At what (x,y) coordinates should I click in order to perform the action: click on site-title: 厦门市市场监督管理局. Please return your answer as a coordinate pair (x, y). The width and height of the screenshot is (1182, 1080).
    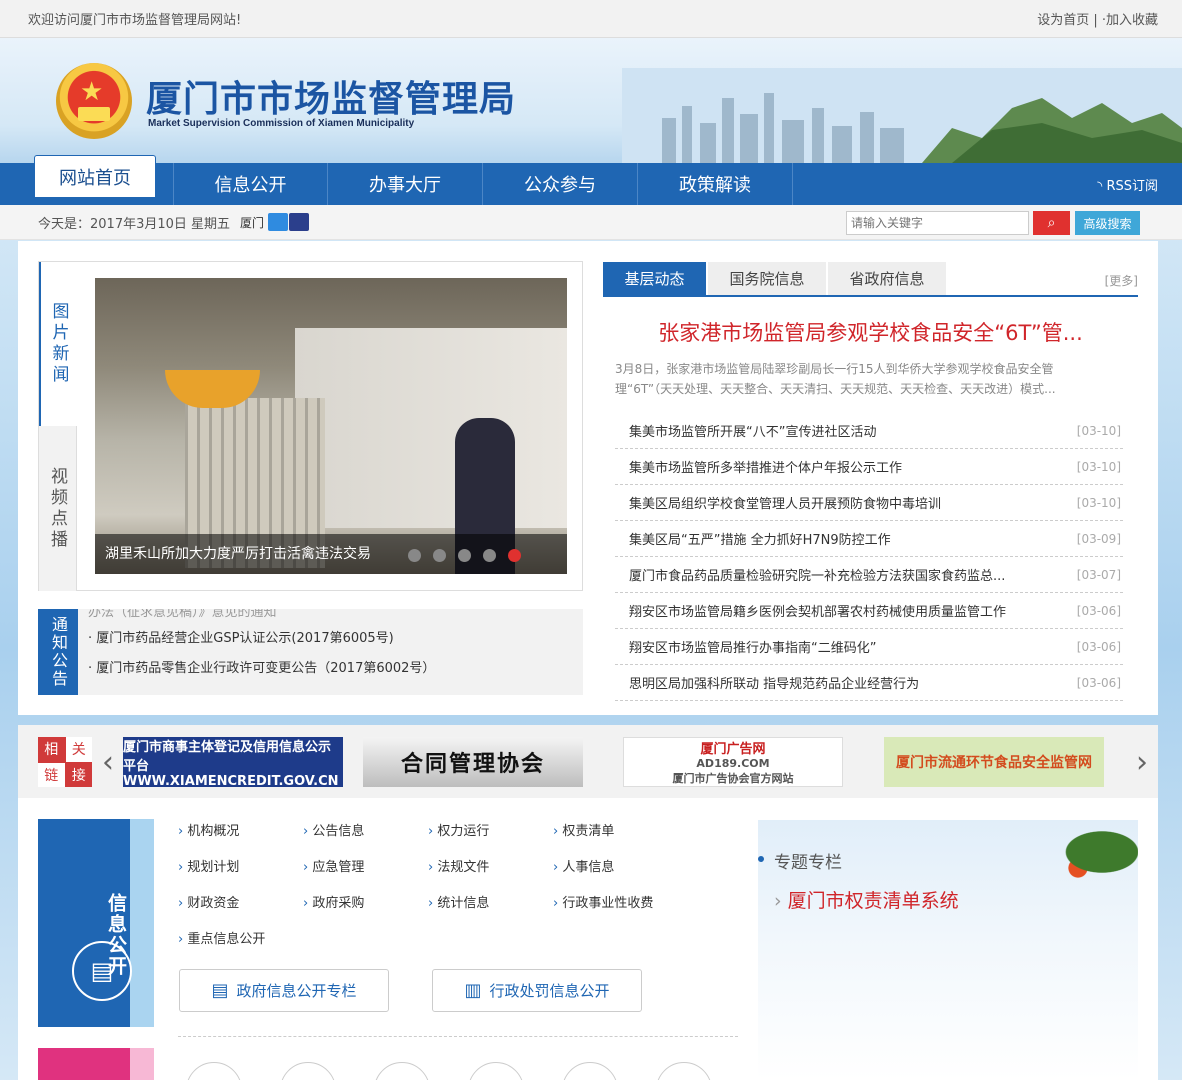
    Looking at the image, I should click on (331, 99).